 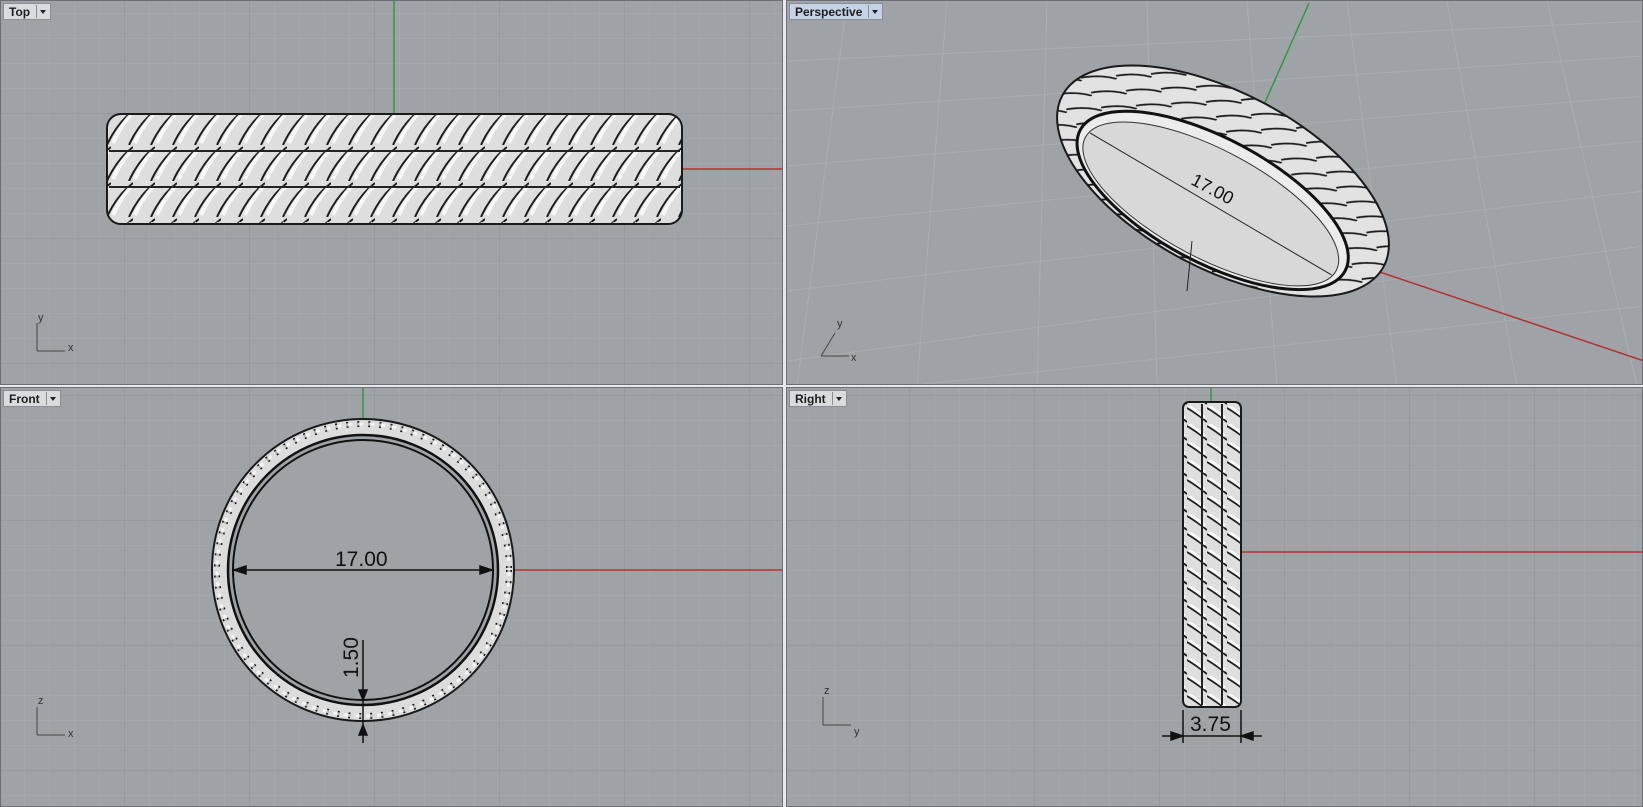 What do you see at coordinates (24, 398) in the screenshot?
I see `viewport-title: Front` at bounding box center [24, 398].